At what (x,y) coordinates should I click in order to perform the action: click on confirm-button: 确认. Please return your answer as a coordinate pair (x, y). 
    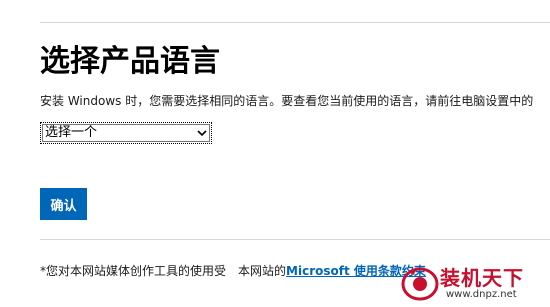
    Looking at the image, I should click on (63, 204).